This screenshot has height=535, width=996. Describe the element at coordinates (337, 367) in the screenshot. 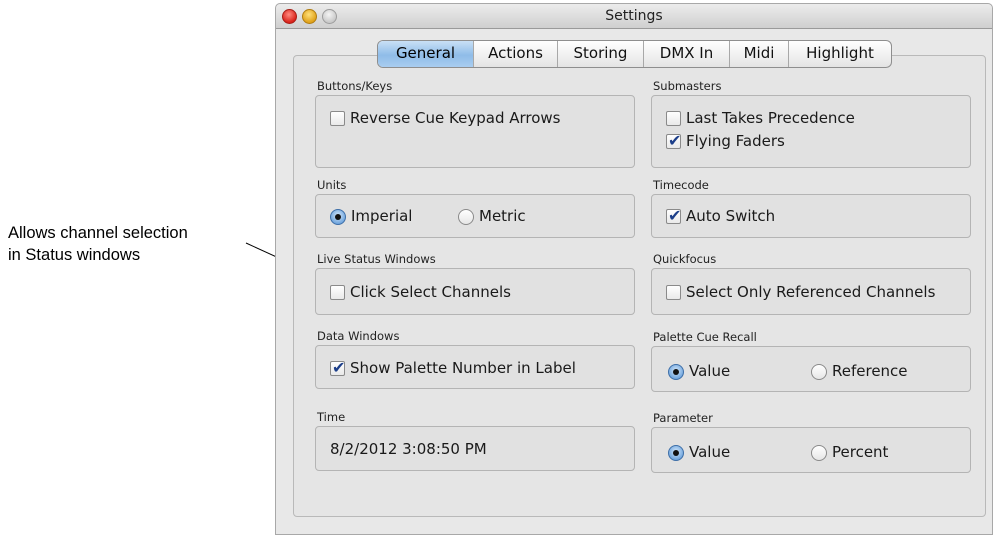

I see `show-palette-number-checkbox` at that location.